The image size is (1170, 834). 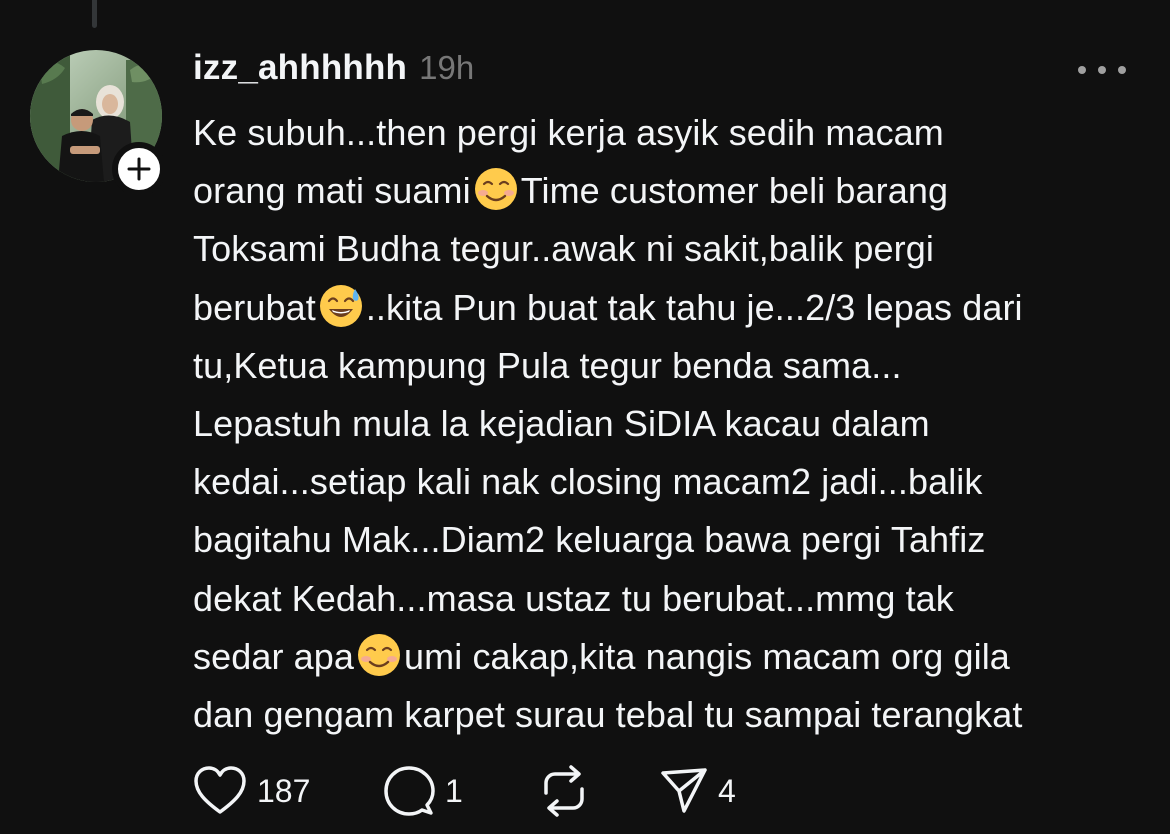 I want to click on action-bar: 187 1 4, so click(x=486, y=791).